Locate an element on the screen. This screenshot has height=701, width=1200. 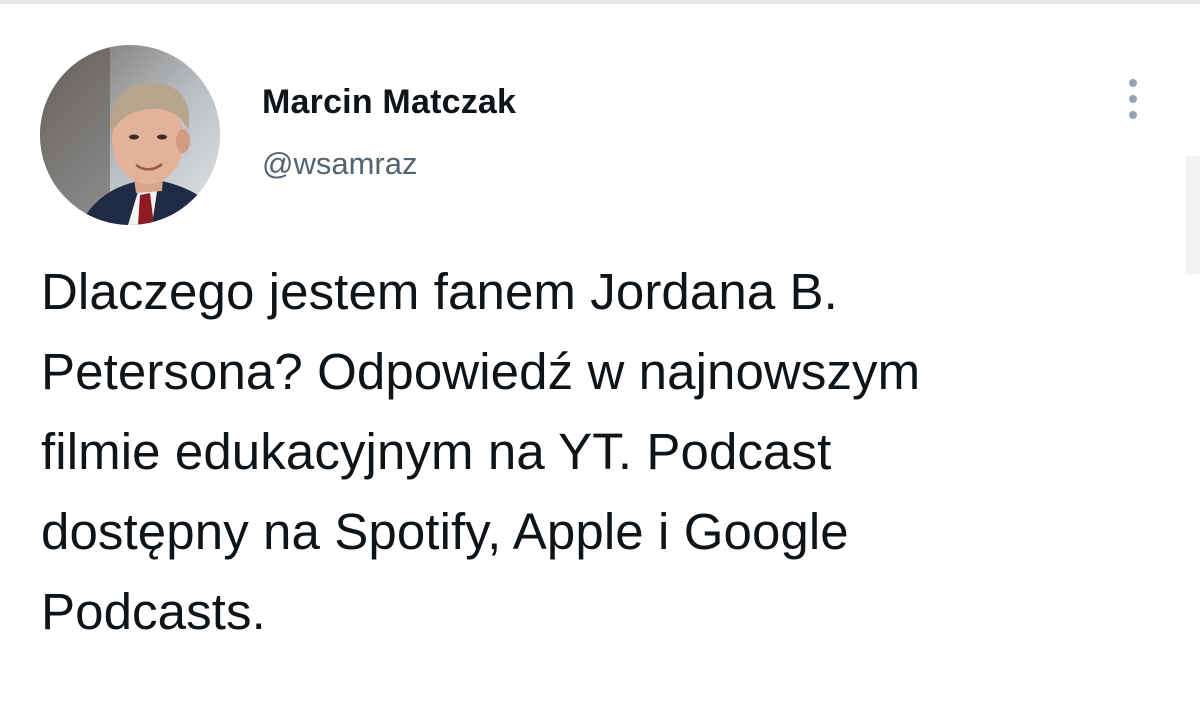
more-options-button is located at coordinates (1133, 99).